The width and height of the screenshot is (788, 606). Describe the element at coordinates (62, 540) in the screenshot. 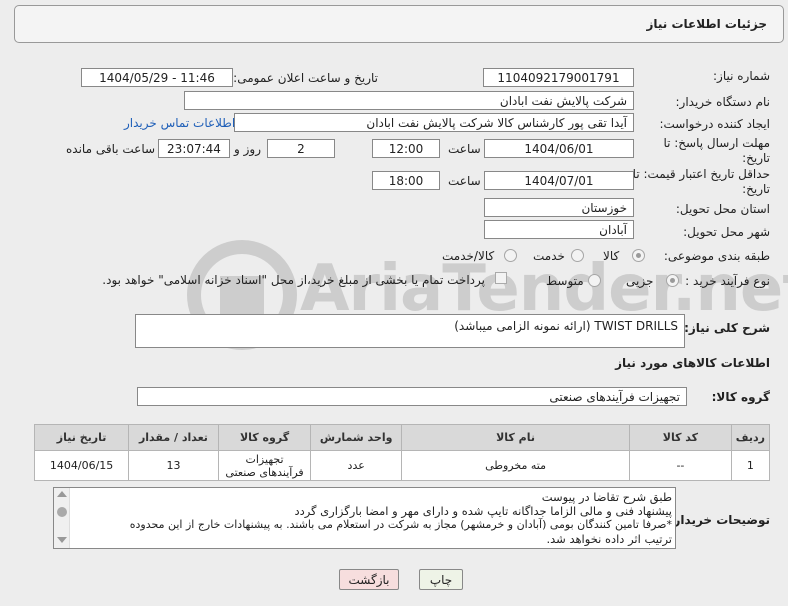

I see `scroll-down-arrow-icon` at that location.